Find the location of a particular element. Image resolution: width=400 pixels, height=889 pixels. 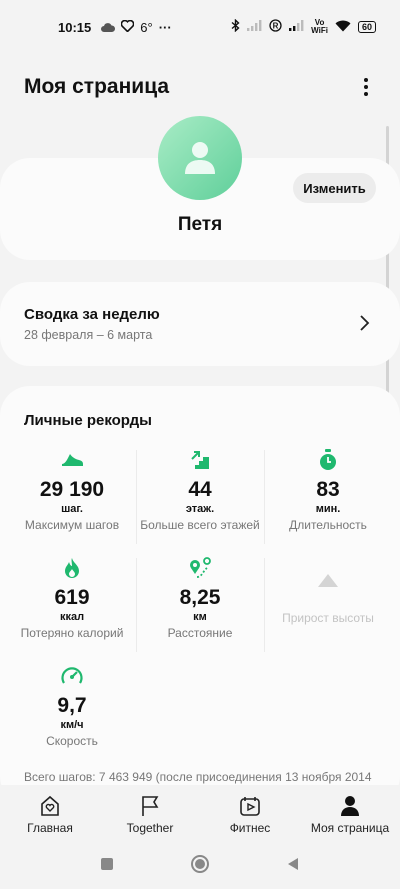

edit-profile-button: Изменить is located at coordinates (334, 188).